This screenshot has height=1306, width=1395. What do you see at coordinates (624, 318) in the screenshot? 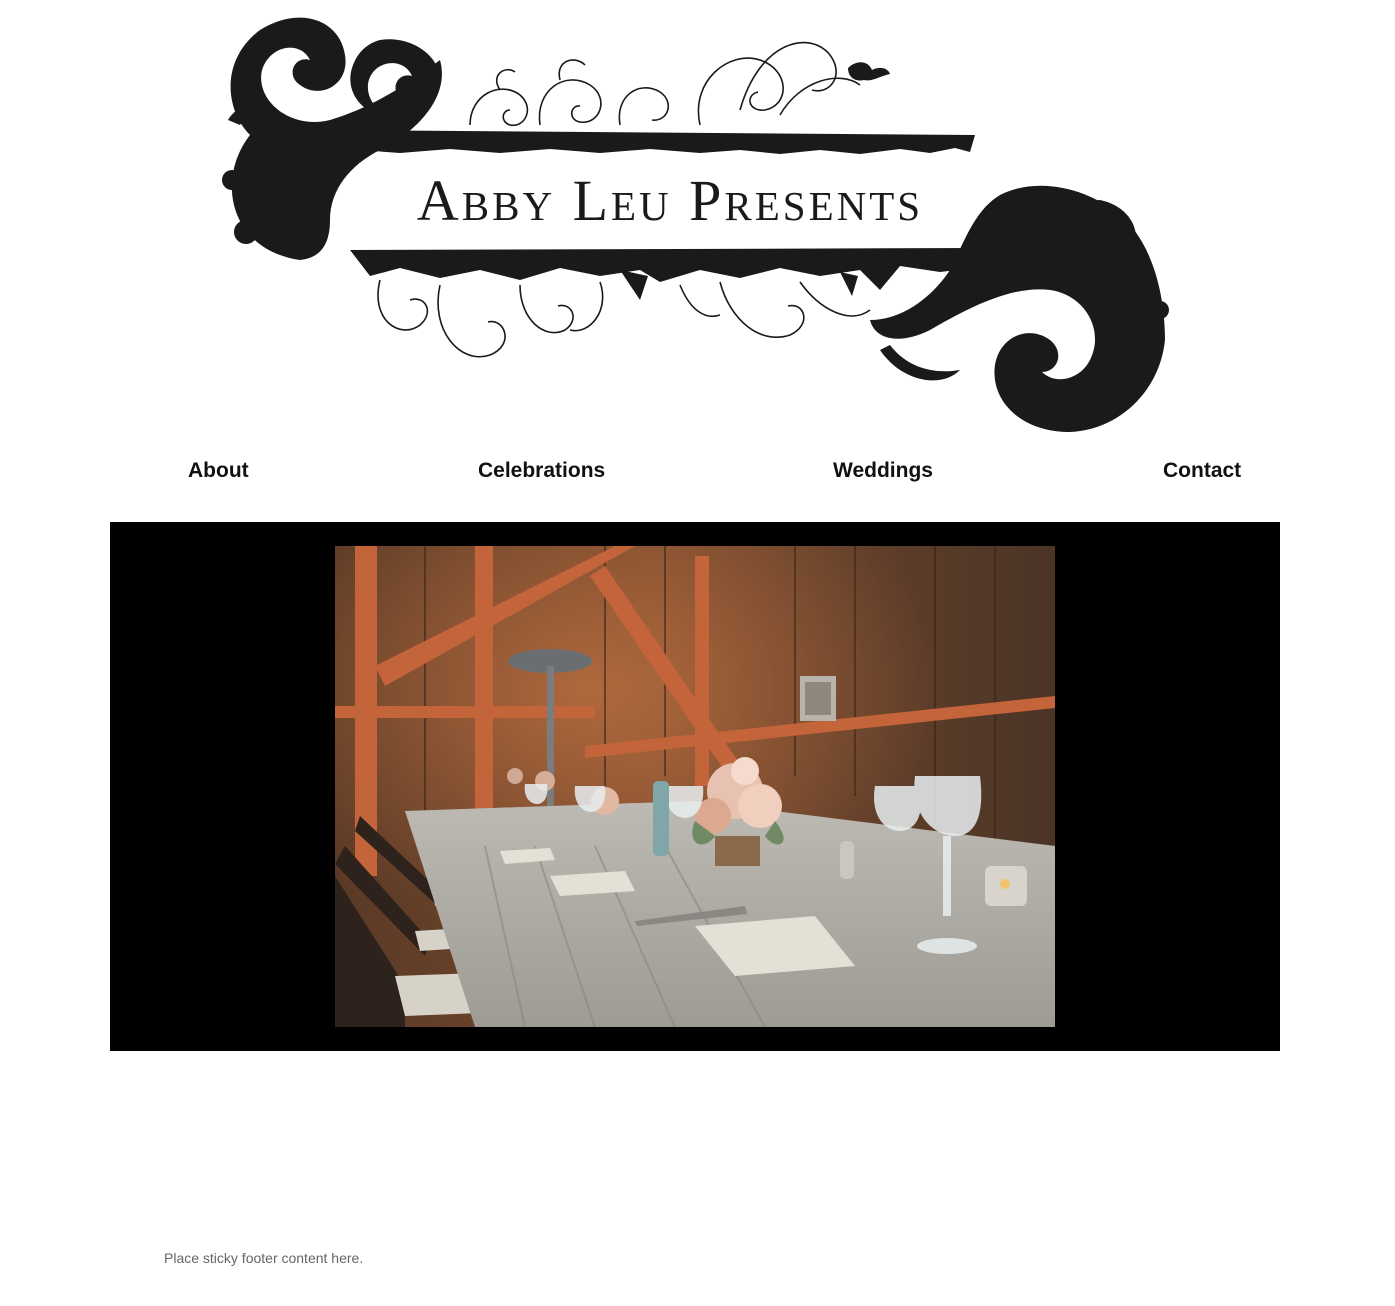
I see `bottom-outline-swirls` at bounding box center [624, 318].